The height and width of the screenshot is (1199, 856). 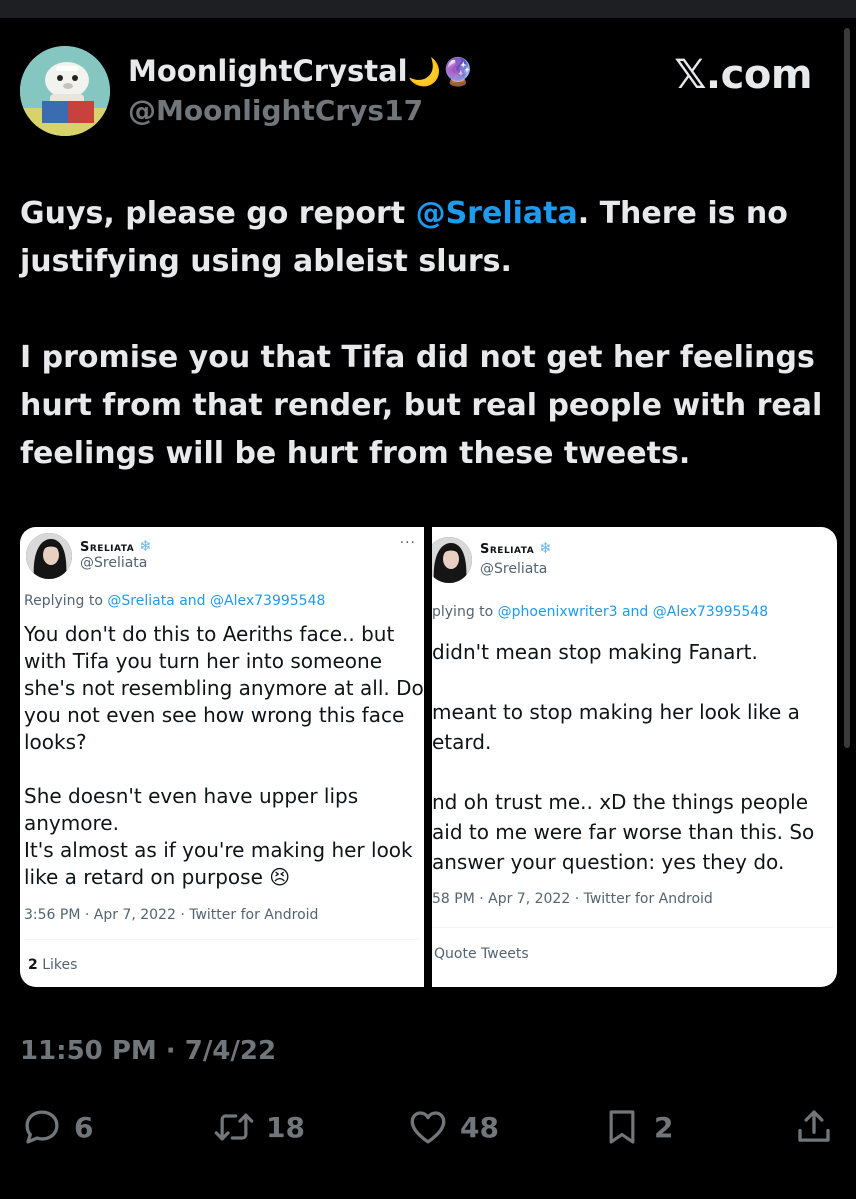 What do you see at coordinates (623, 832) in the screenshot?
I see `body-line: aid to me were far worse than this. So` at bounding box center [623, 832].